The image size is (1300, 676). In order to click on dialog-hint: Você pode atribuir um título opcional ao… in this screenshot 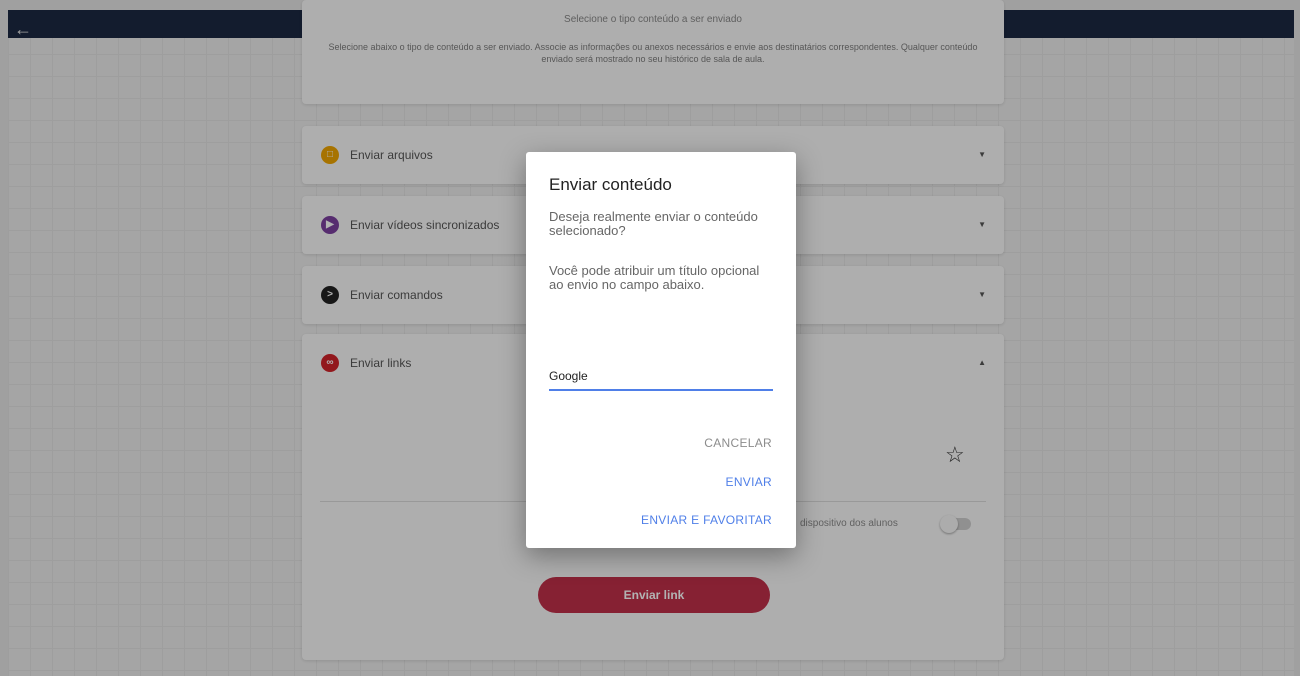, I will do `click(654, 277)`.